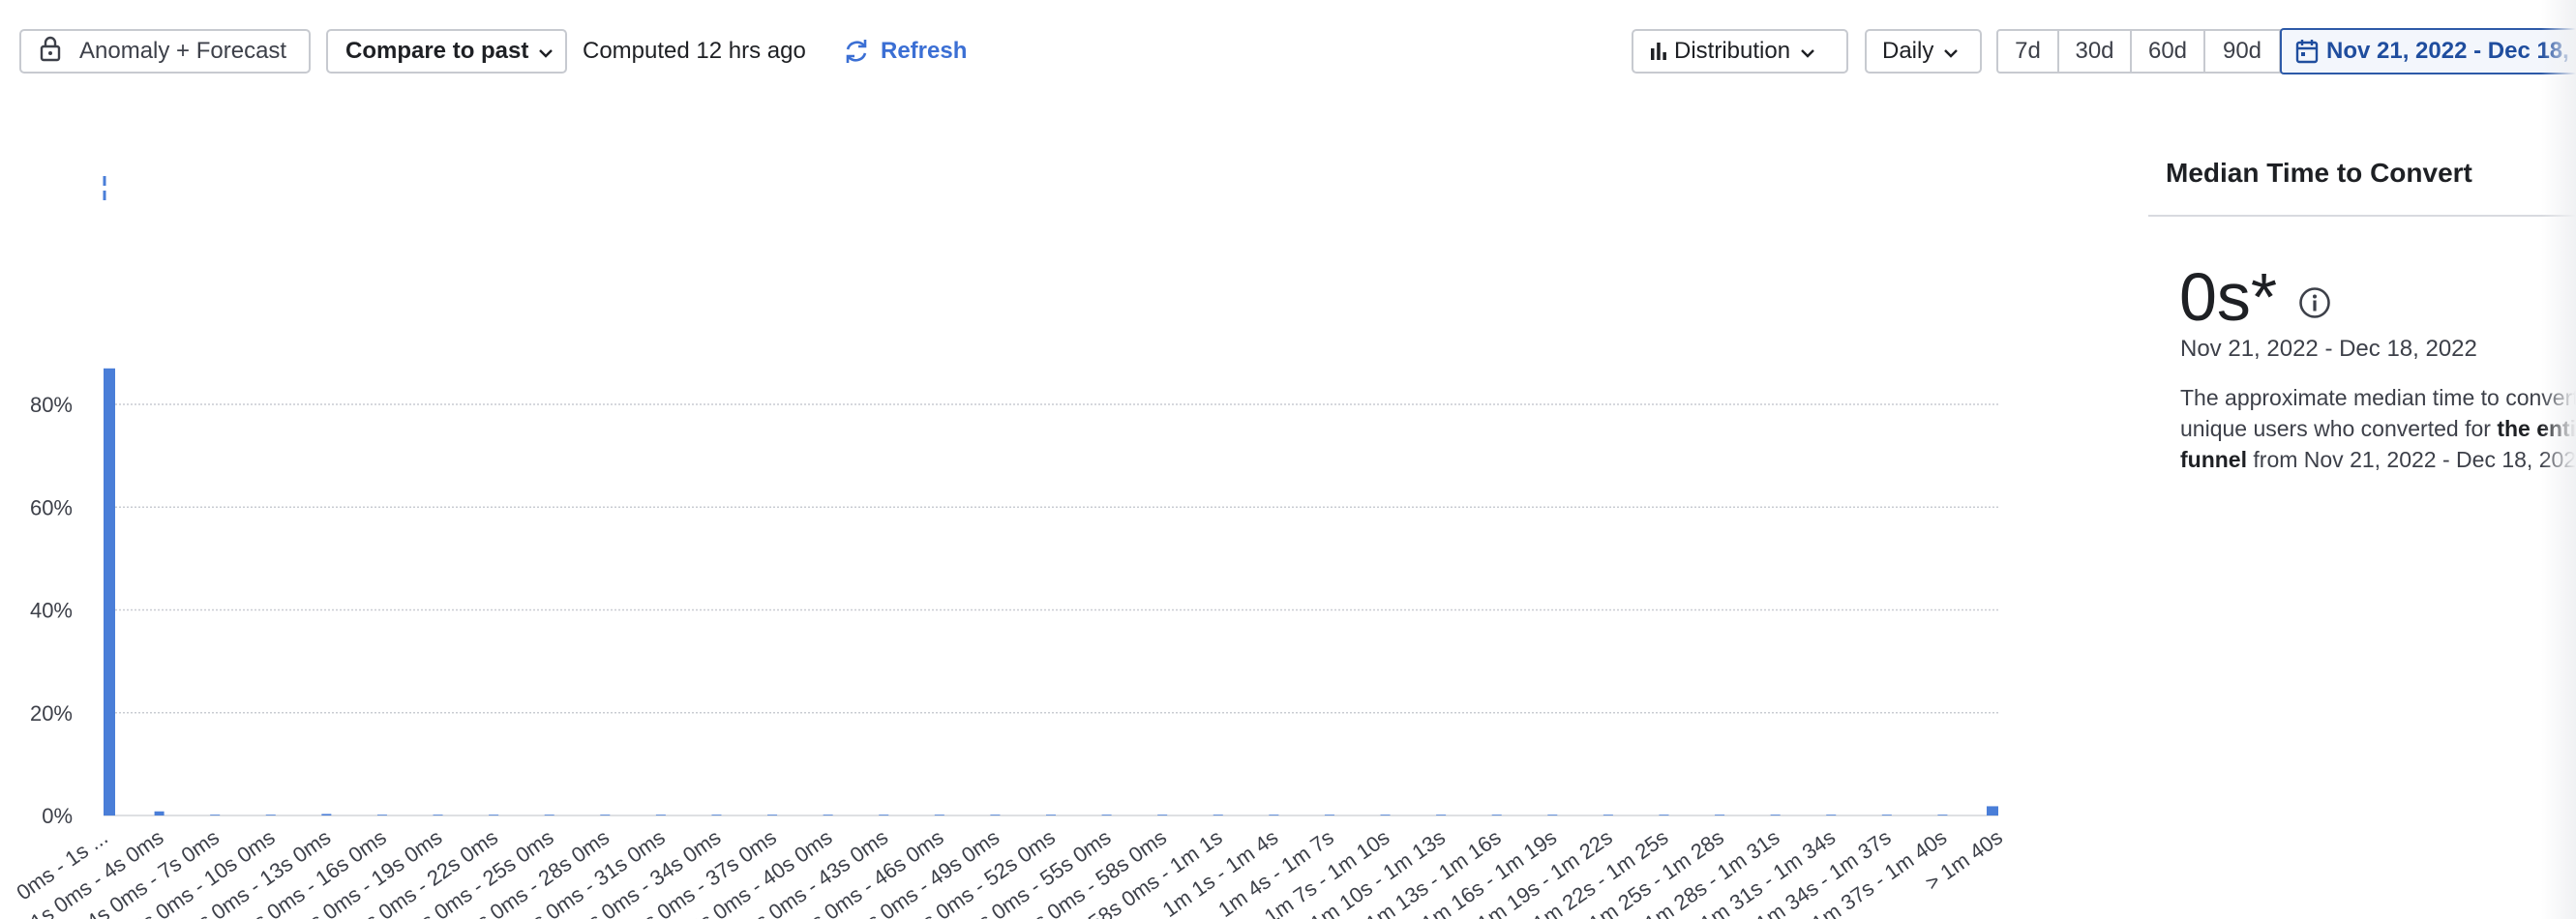 This screenshot has height=919, width=2576. Describe the element at coordinates (856, 51) in the screenshot. I see `refresh-icon` at that location.